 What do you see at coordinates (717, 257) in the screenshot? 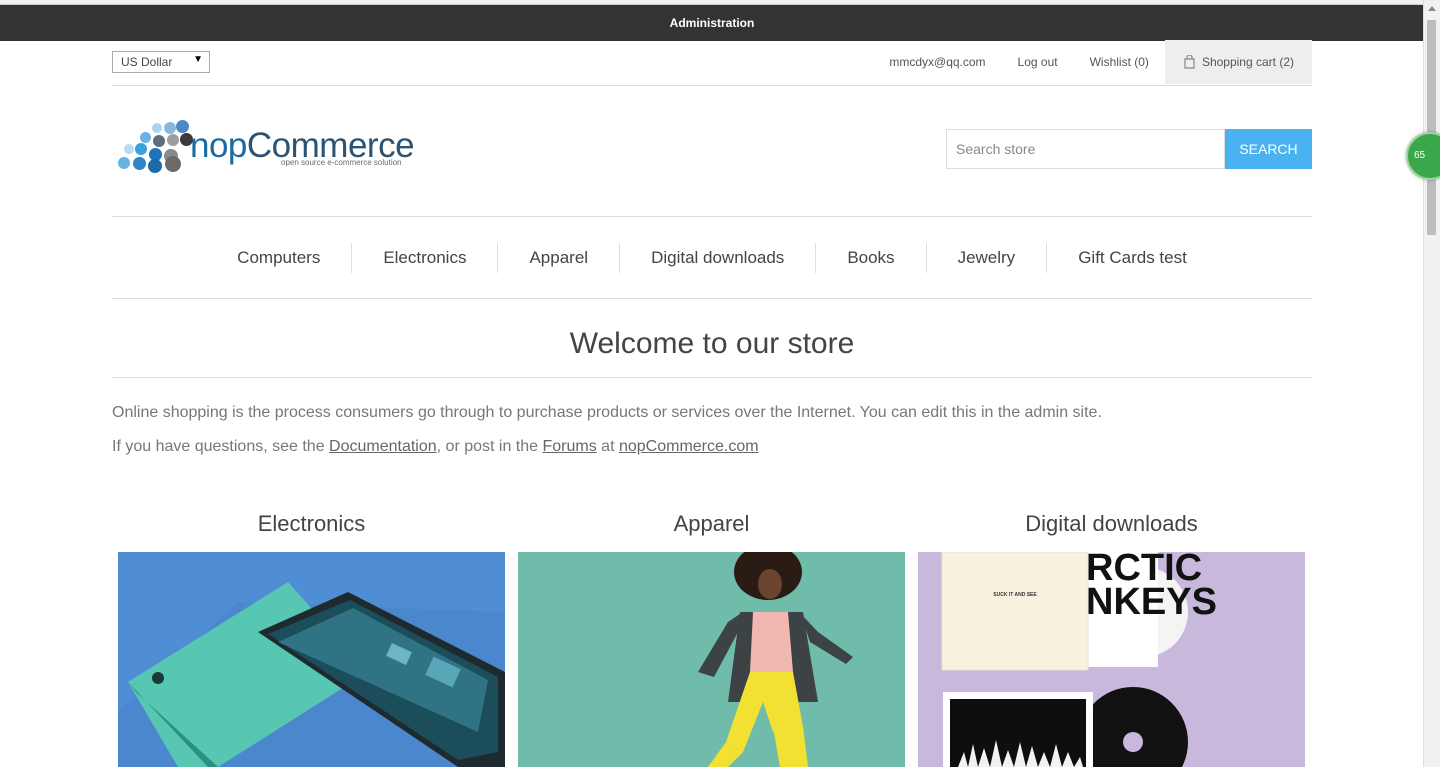
I see `menu-item-digital-downloads: Digital downloads` at bounding box center [717, 257].